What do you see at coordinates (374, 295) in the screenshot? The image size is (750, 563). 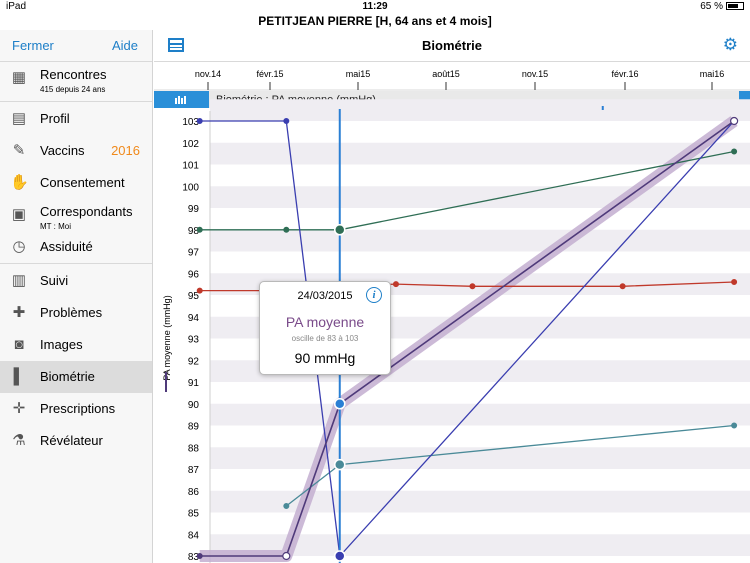 I see `info-icon: i` at bounding box center [374, 295].